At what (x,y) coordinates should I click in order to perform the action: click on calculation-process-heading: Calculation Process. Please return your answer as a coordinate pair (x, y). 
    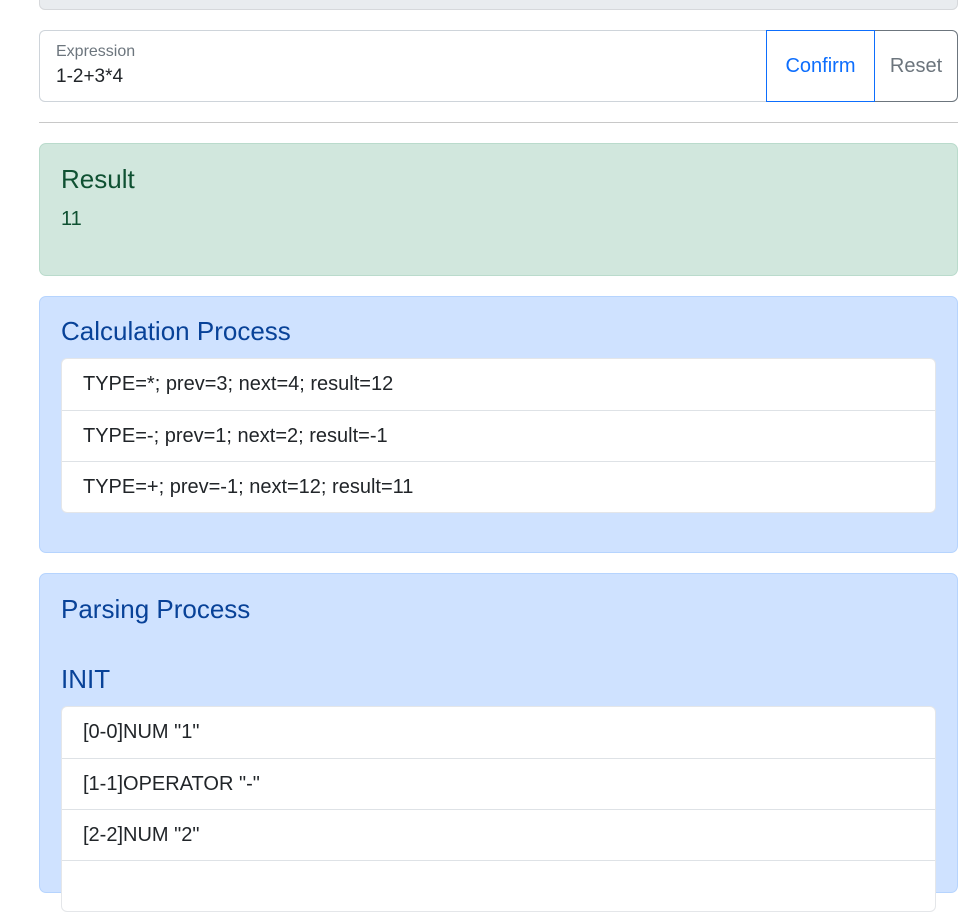
    Looking at the image, I should click on (176, 331).